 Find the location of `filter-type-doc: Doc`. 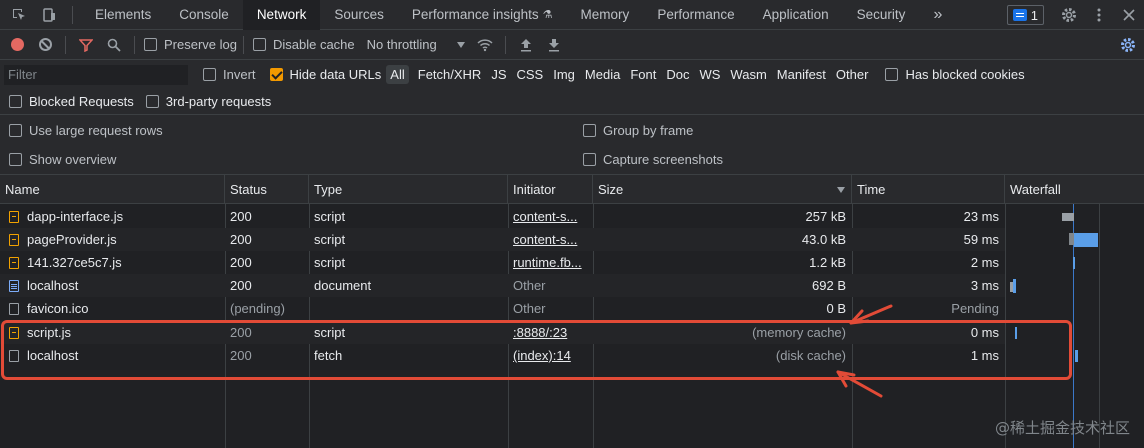

filter-type-doc: Doc is located at coordinates (677, 74).